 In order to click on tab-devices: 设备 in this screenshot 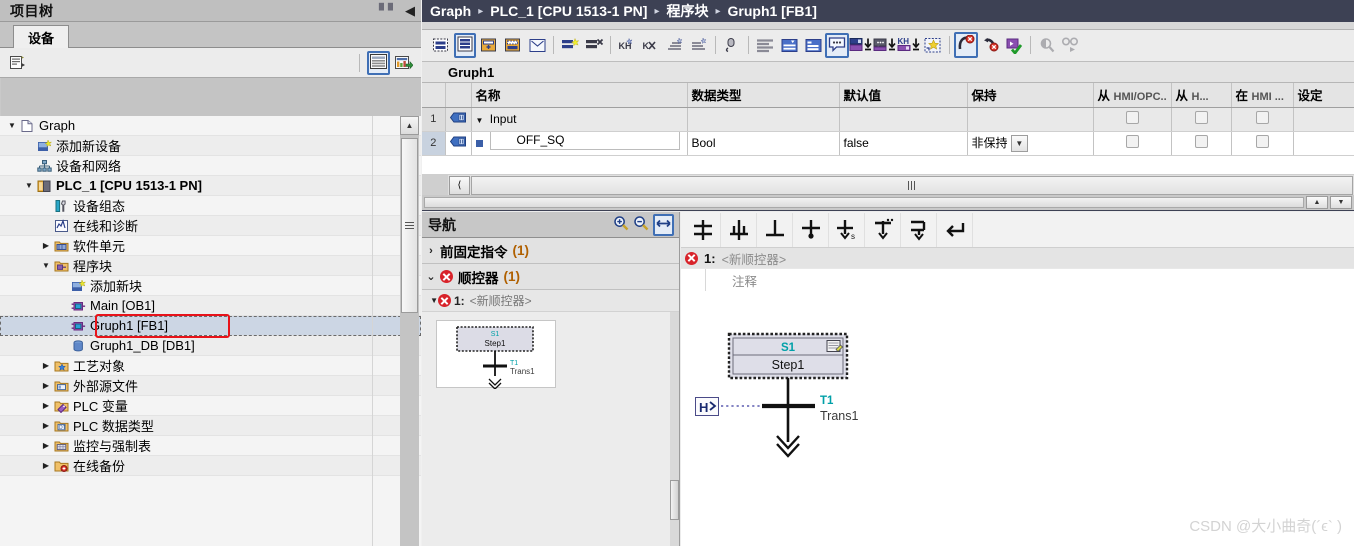, I will do `click(41, 37)`.